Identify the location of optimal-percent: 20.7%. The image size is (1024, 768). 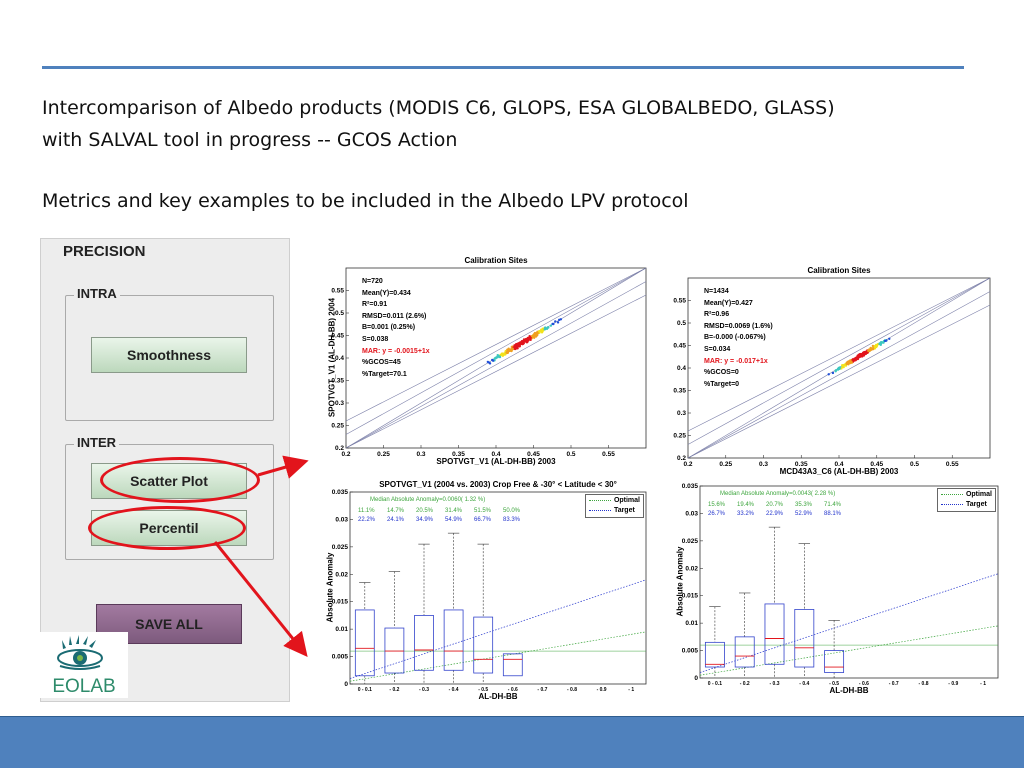
(775, 505).